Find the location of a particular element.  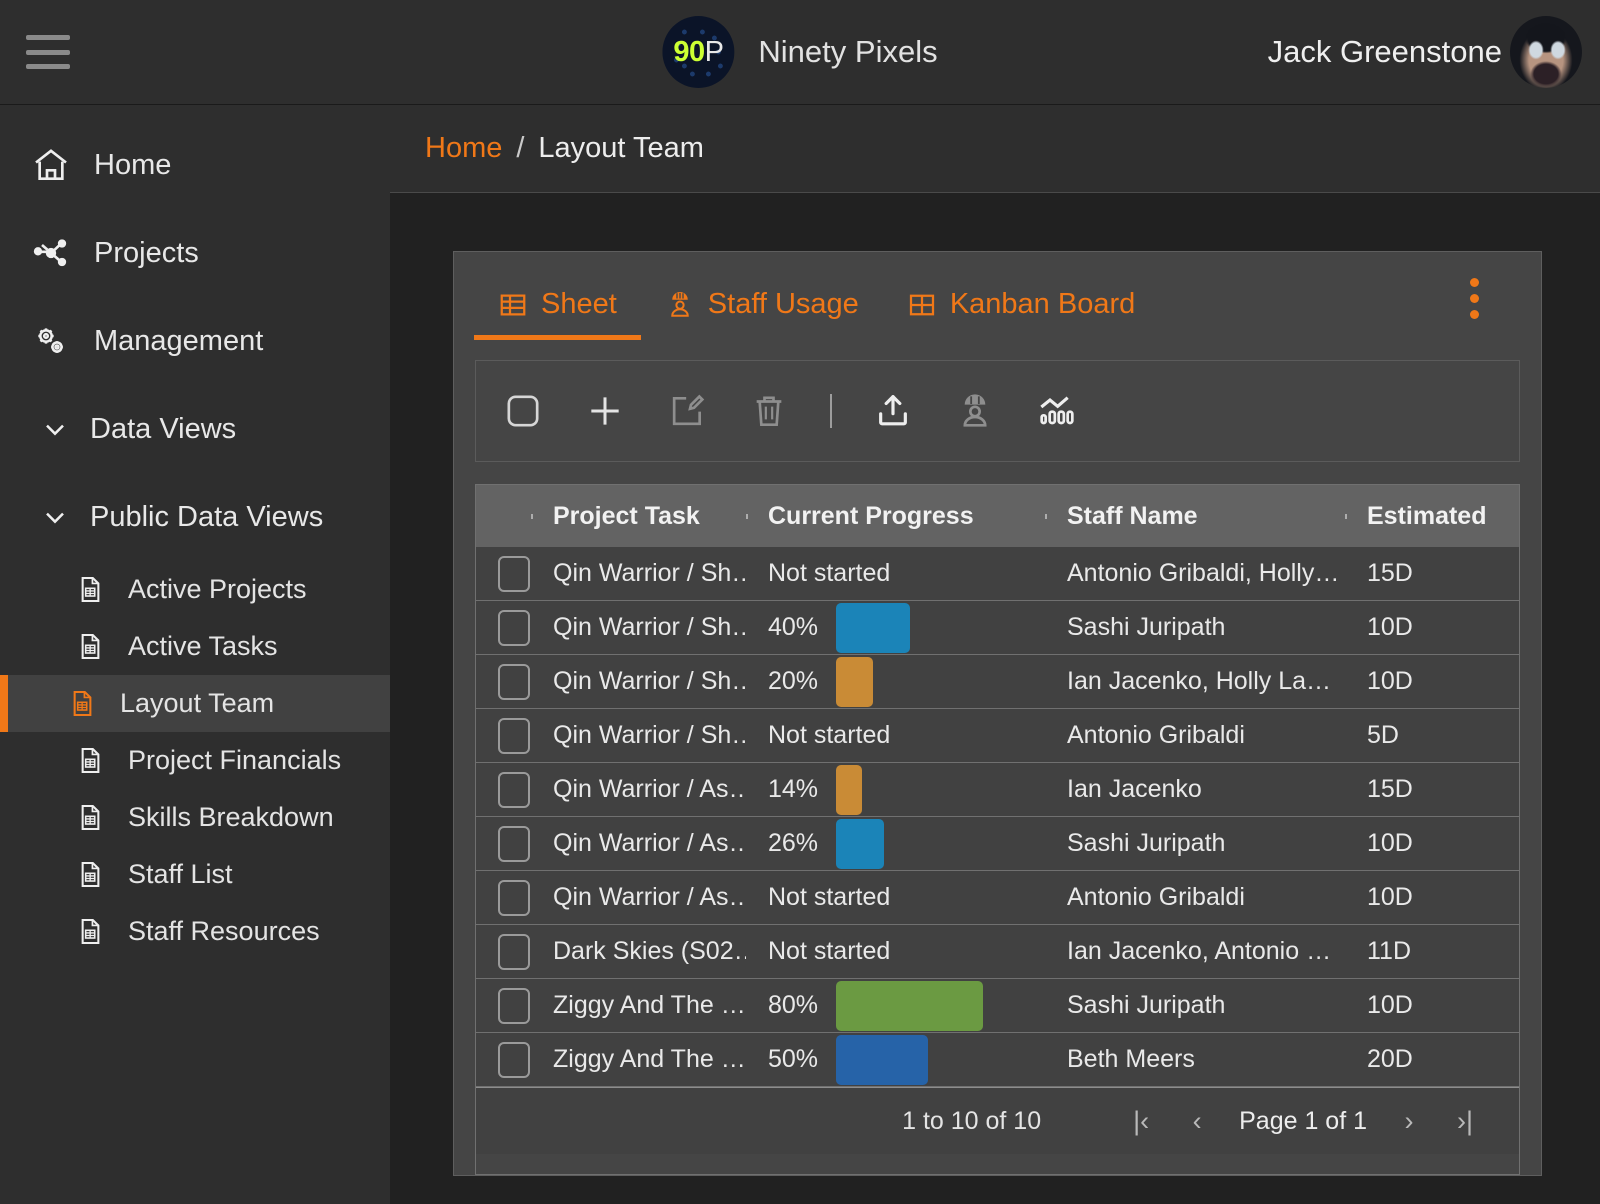

cell-current-progress: 40% is located at coordinates (895, 627).